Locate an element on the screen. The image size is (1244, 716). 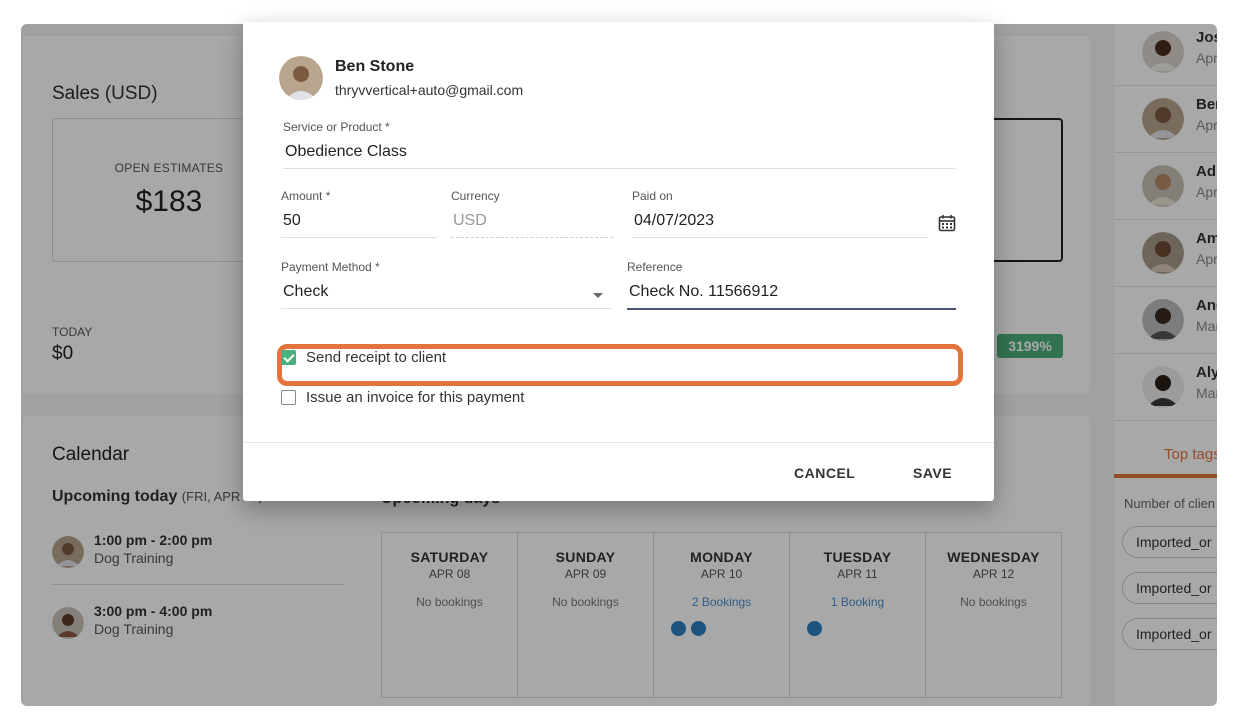
dialog-footer-divider is located at coordinates (618, 442).